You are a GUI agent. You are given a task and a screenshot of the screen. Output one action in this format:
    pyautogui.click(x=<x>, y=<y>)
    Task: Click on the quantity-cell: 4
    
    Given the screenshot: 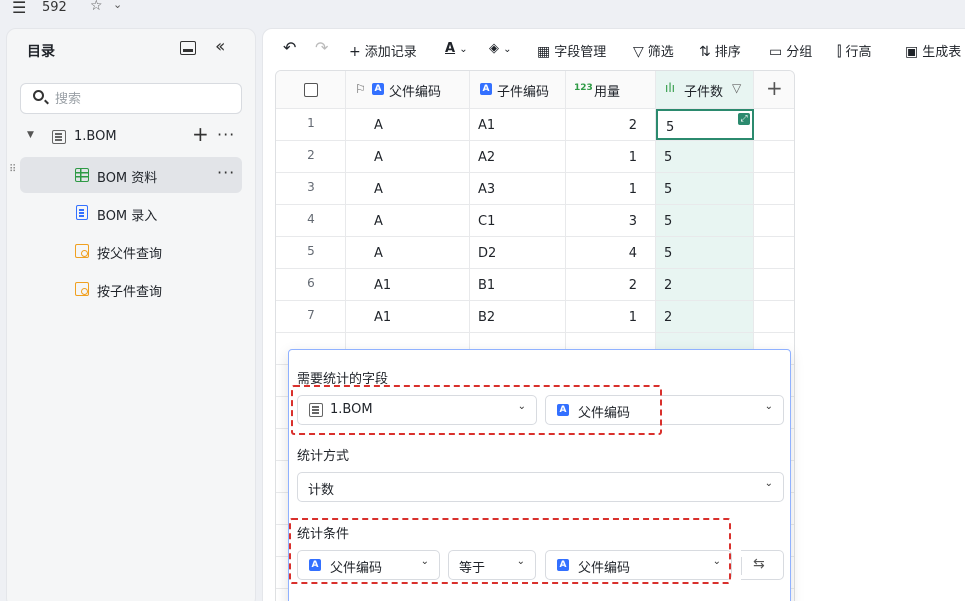 What is the action you would take?
    pyautogui.click(x=611, y=252)
    